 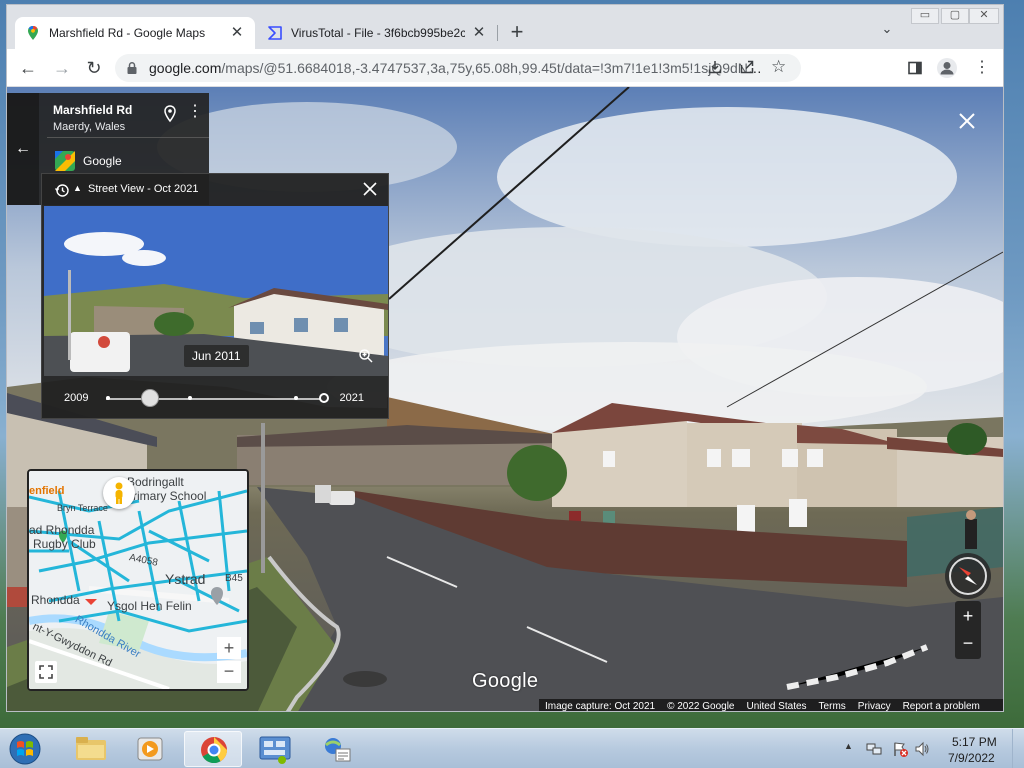 What do you see at coordinates (968, 616) in the screenshot?
I see `zoom-in-button: +` at bounding box center [968, 616].